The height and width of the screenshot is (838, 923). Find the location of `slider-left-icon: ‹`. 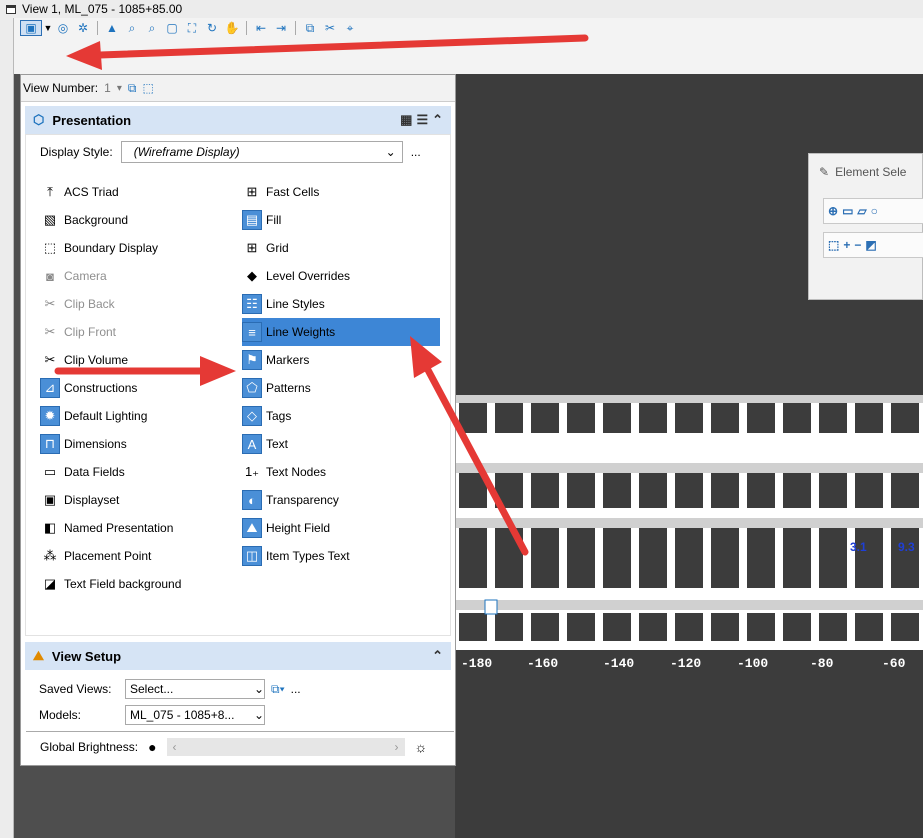

slider-left-icon: ‹ is located at coordinates (175, 747).